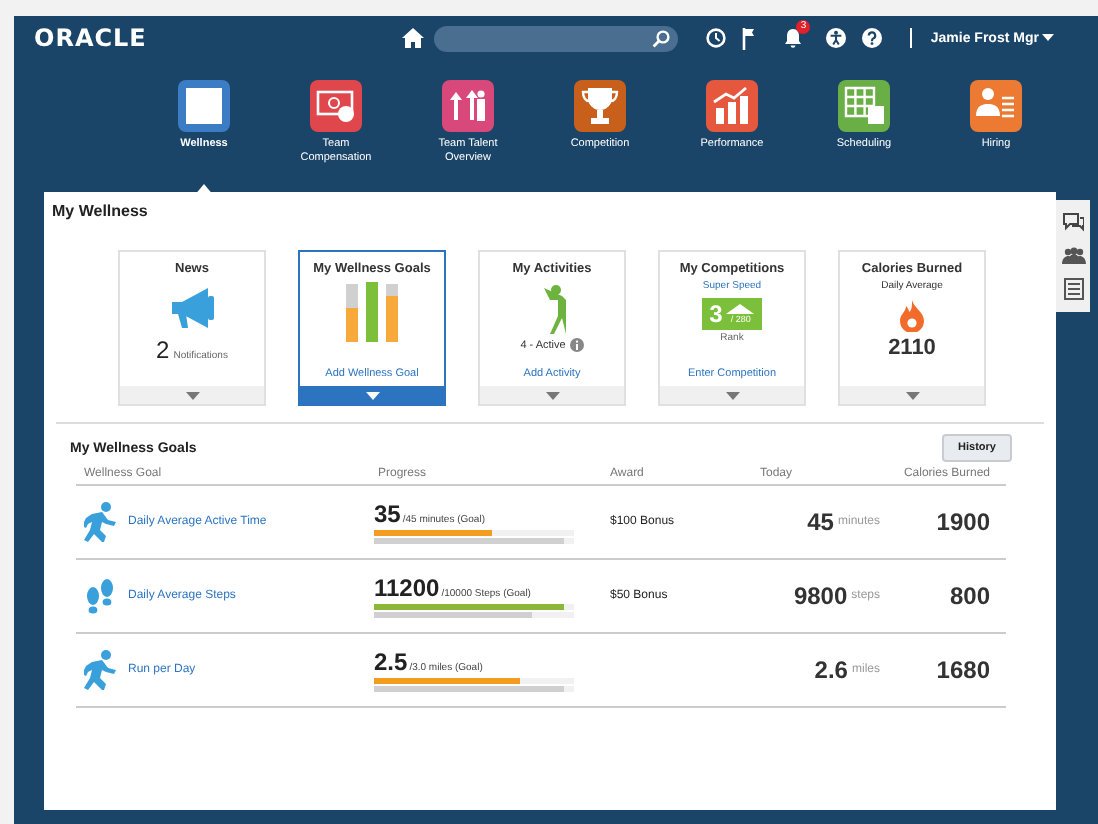  Describe the element at coordinates (576, 345) in the screenshot. I see `info-icon` at that location.